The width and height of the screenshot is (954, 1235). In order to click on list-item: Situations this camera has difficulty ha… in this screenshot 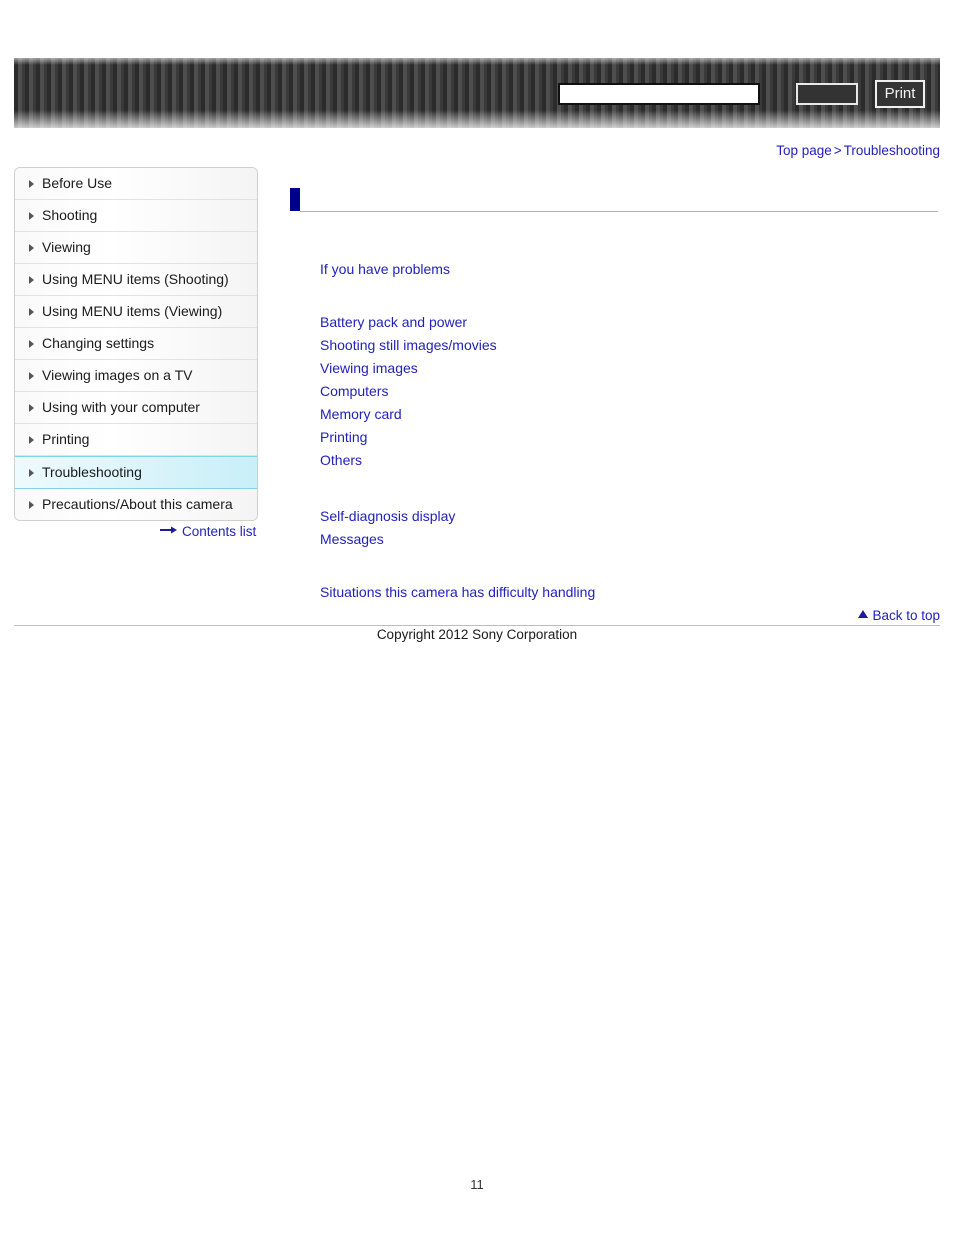, I will do `click(630, 592)`.